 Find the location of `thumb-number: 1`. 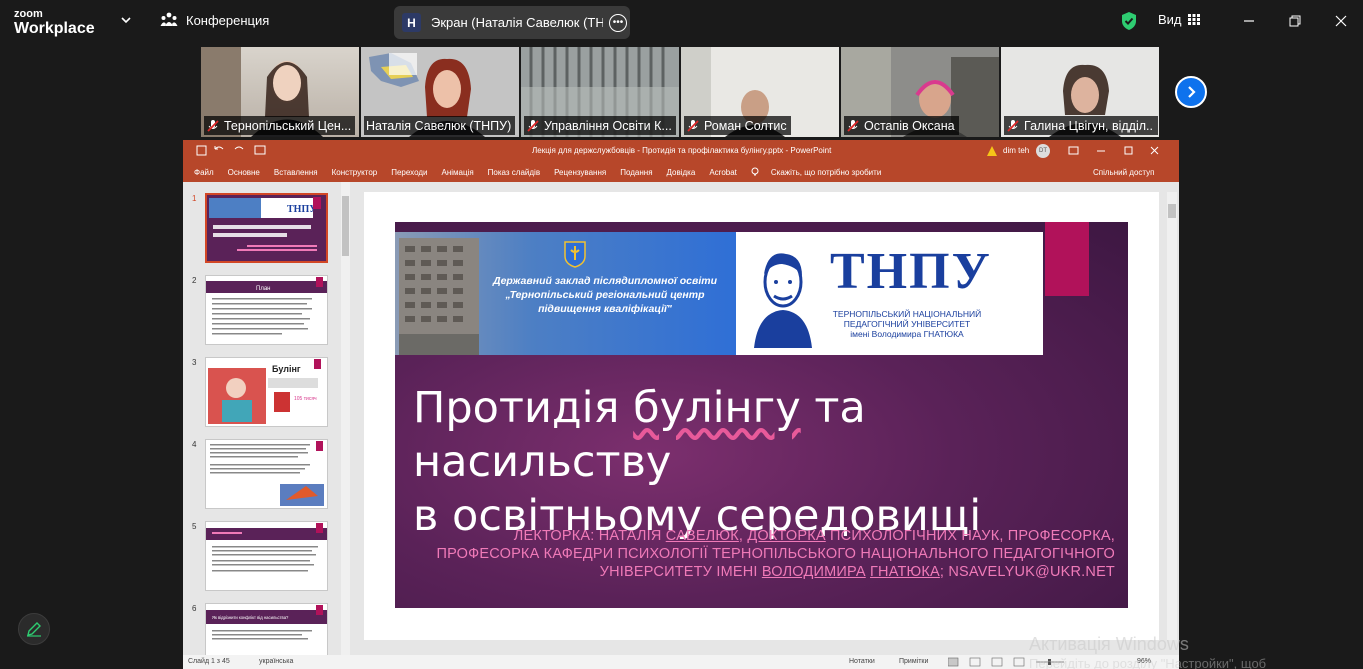

thumb-number: 1 is located at coordinates (194, 198).